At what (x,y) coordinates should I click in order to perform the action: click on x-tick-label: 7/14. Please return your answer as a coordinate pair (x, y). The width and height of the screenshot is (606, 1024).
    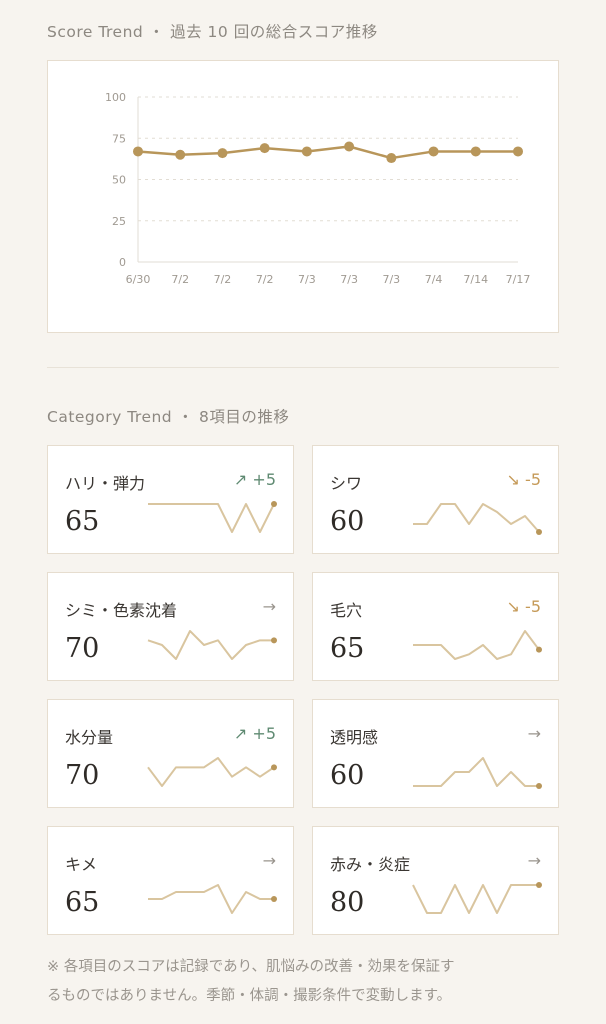
    Looking at the image, I should click on (475, 279).